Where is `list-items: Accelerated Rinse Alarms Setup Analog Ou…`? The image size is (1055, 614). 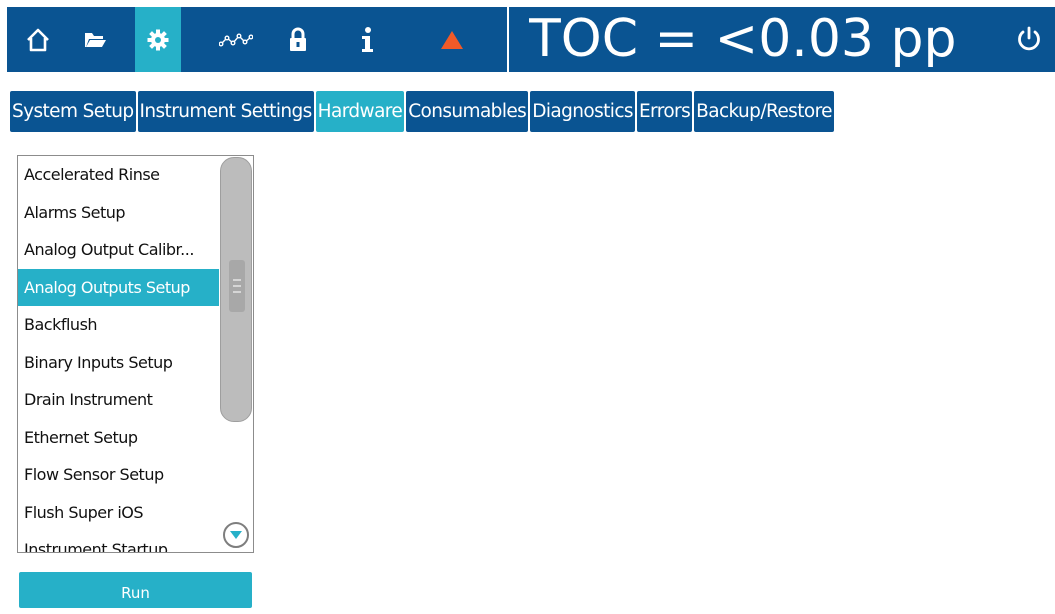
list-items: Accelerated Rinse Alarms Setup Analog Ou… is located at coordinates (119, 354).